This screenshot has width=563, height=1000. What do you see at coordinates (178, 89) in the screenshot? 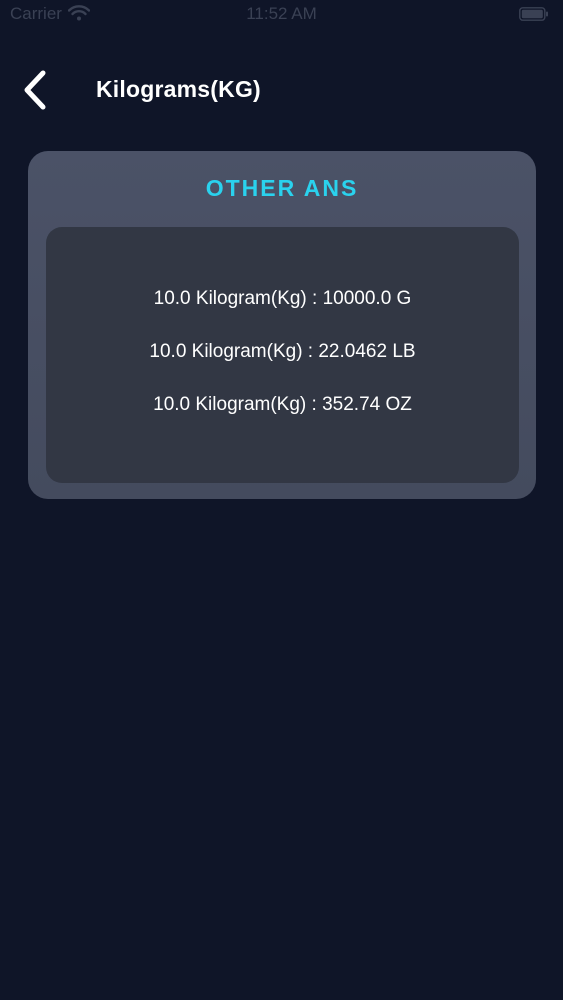
I see `page-title: Kilograms(KG)` at bounding box center [178, 89].